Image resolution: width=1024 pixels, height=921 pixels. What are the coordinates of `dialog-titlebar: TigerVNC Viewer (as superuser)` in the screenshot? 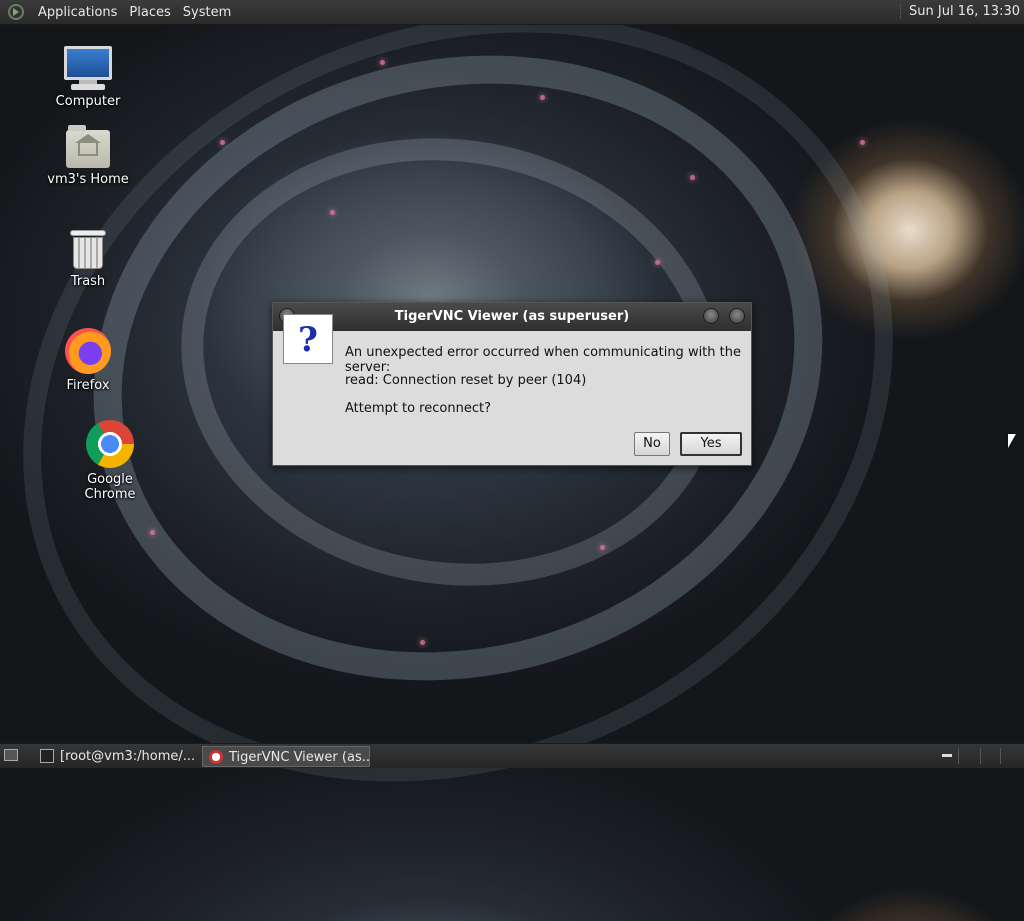 It's located at (512, 317).